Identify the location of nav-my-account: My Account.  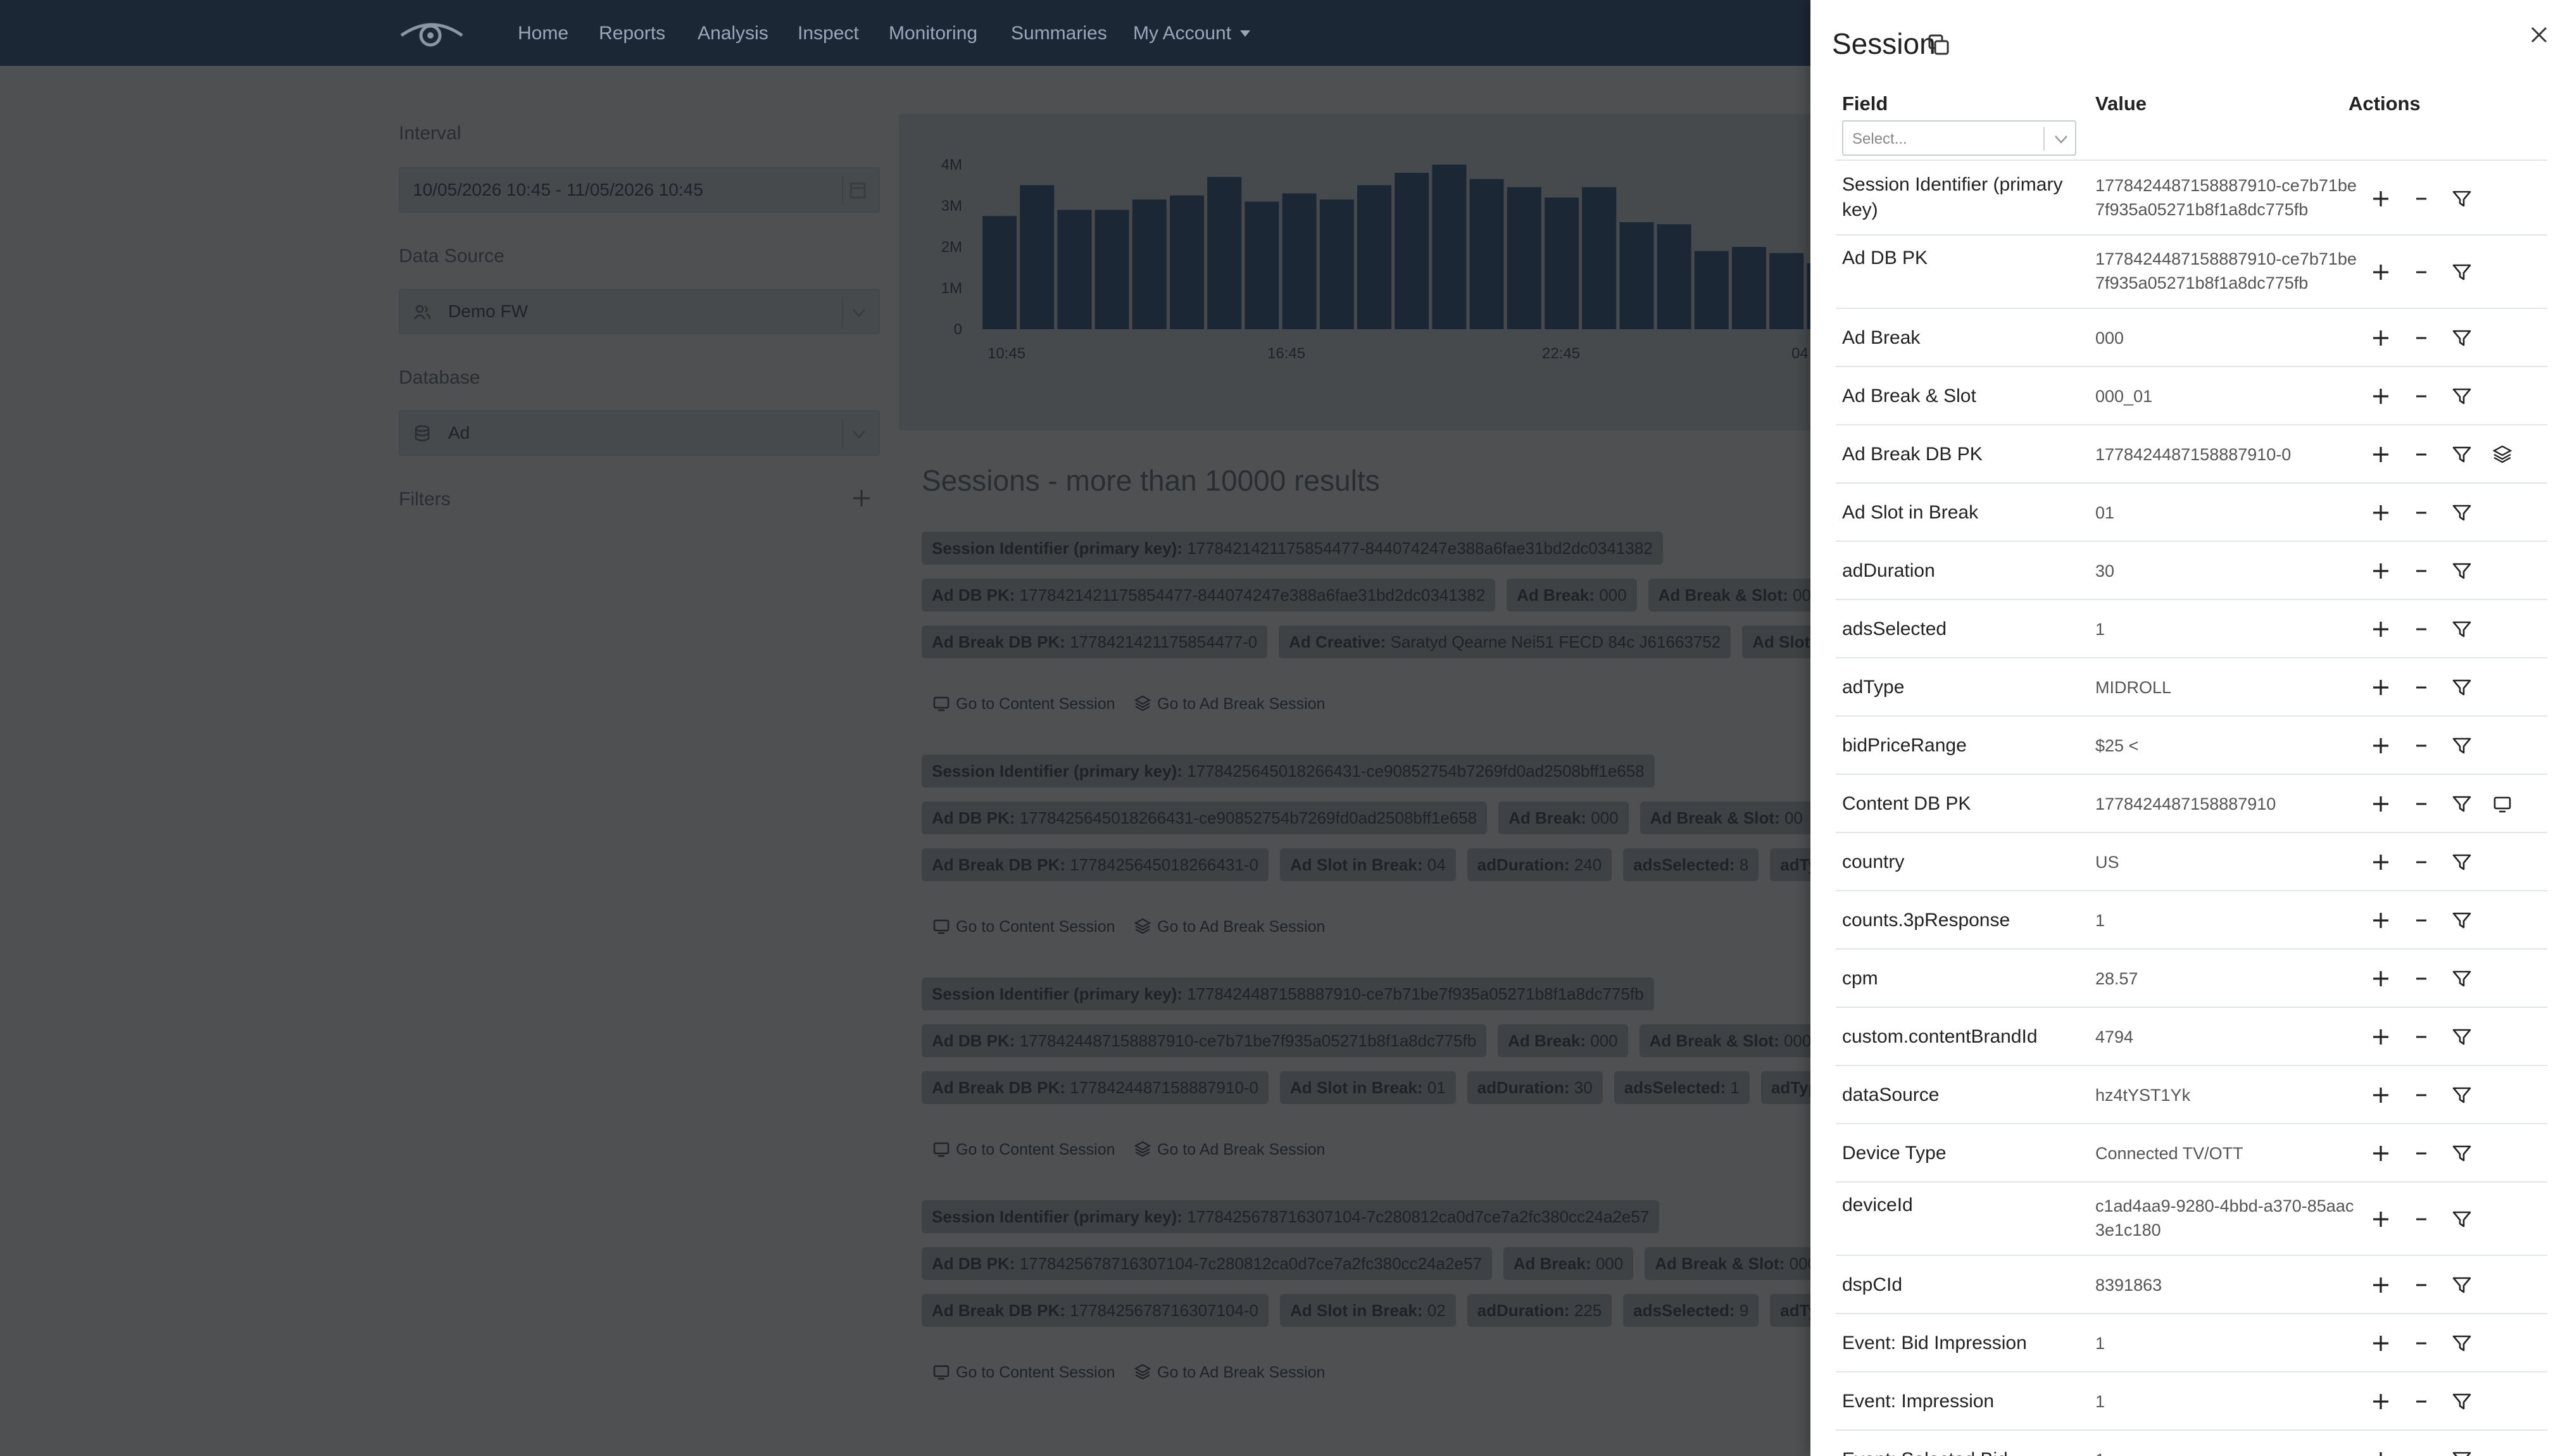
(1192, 33).